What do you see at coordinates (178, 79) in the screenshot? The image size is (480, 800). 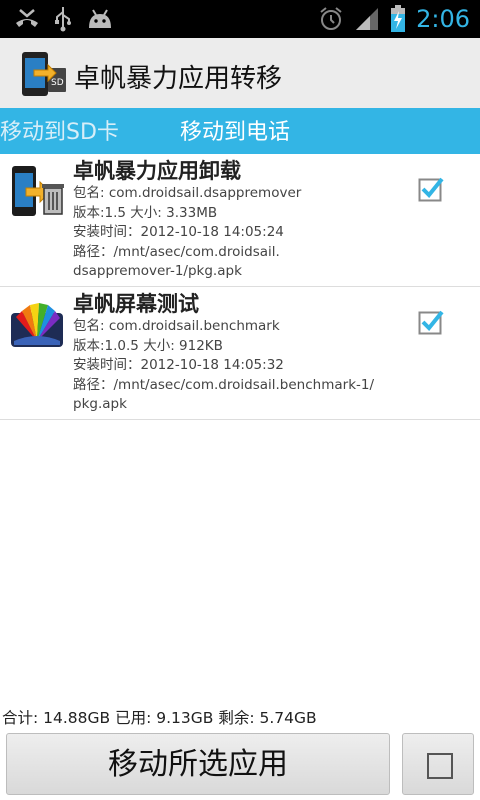 I see `app-title: 卓帆暴力应用转移` at bounding box center [178, 79].